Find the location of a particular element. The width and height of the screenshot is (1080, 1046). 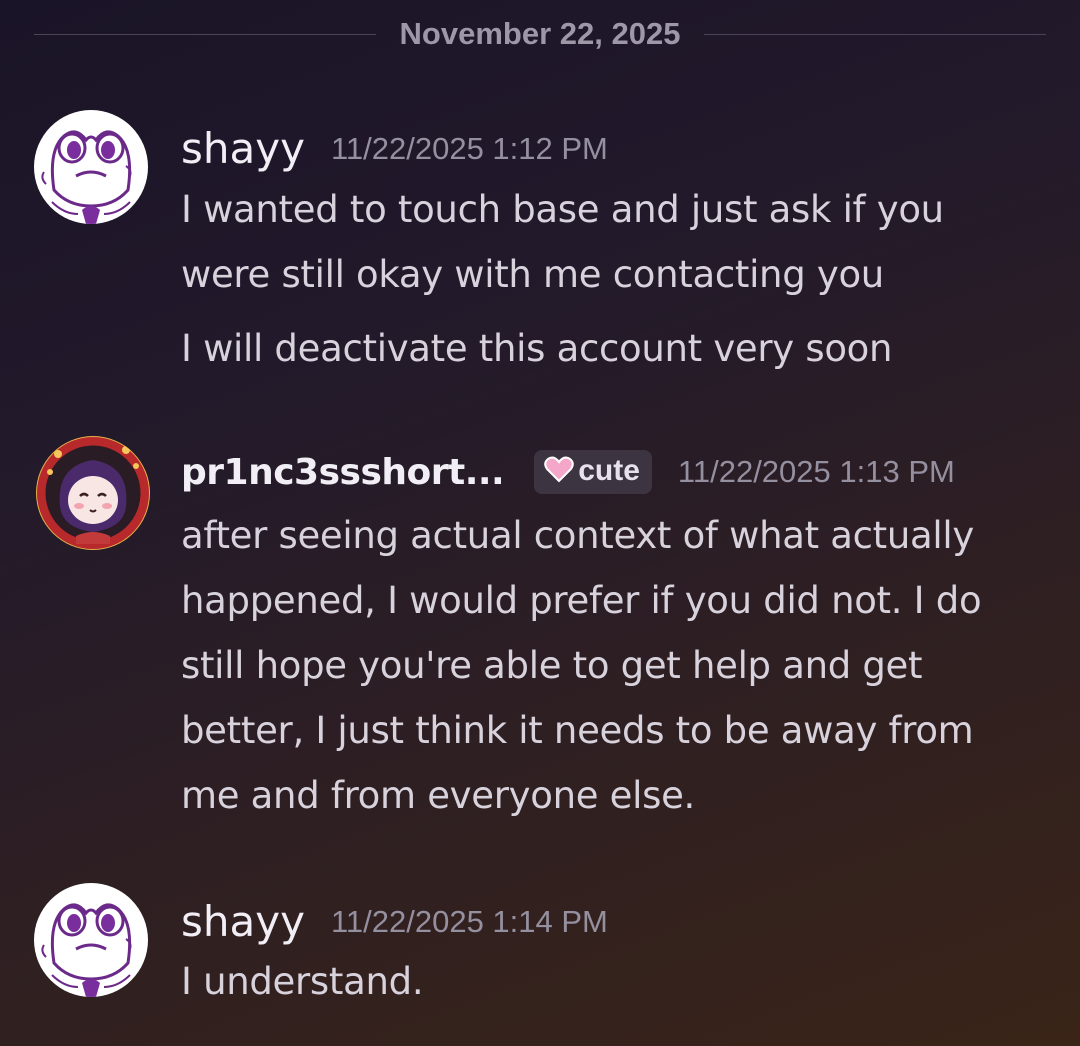

hooded-girl-avatar-icon is located at coordinates (93, 493).